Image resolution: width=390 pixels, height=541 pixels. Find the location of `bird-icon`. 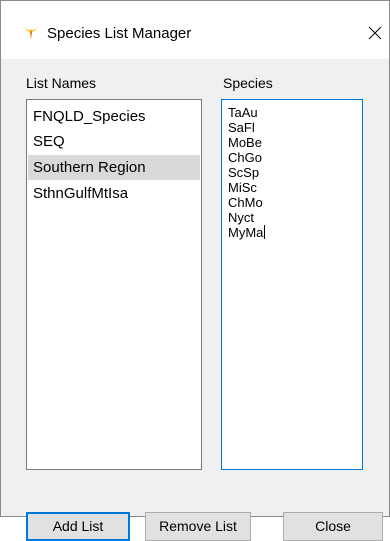

bird-icon is located at coordinates (31, 33).